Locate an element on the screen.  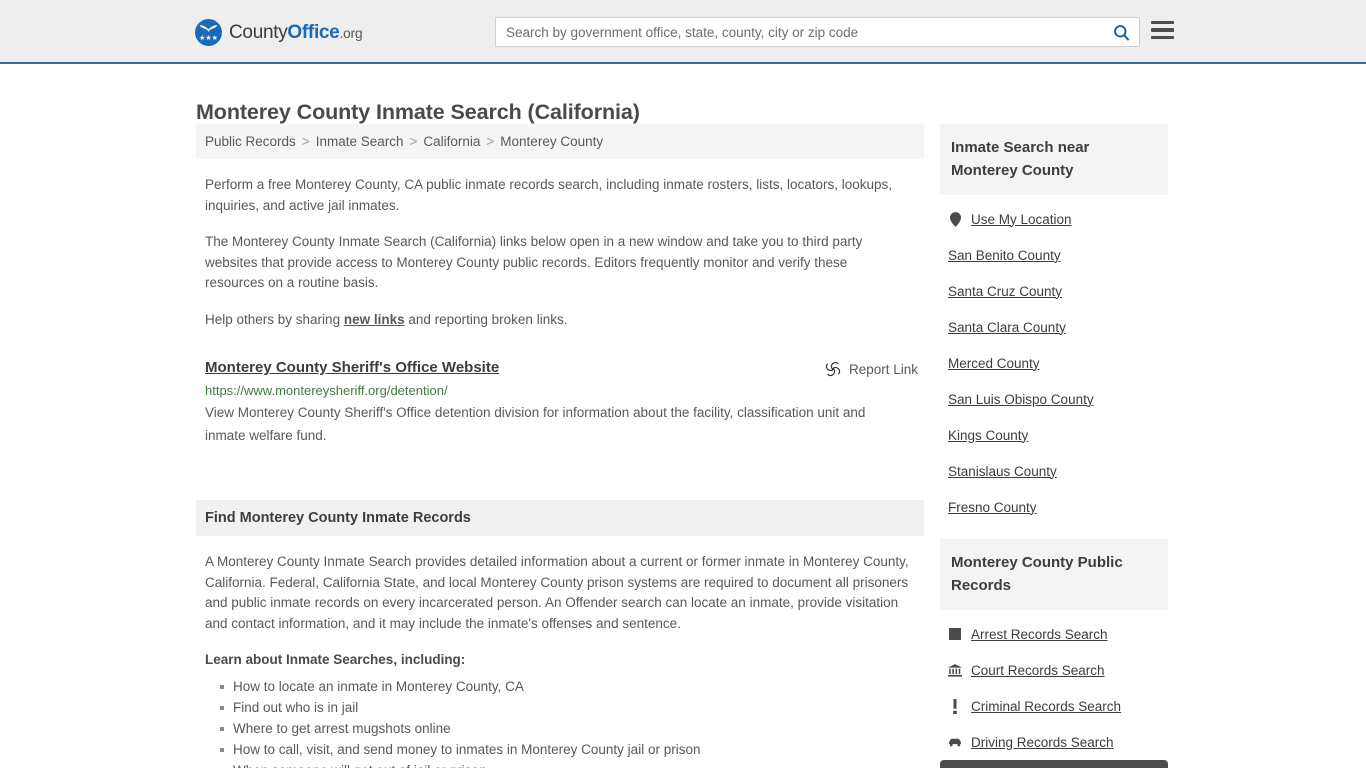
sidebar-item-stanislaus-county: Stanislaus County is located at coordinates (1054, 471).